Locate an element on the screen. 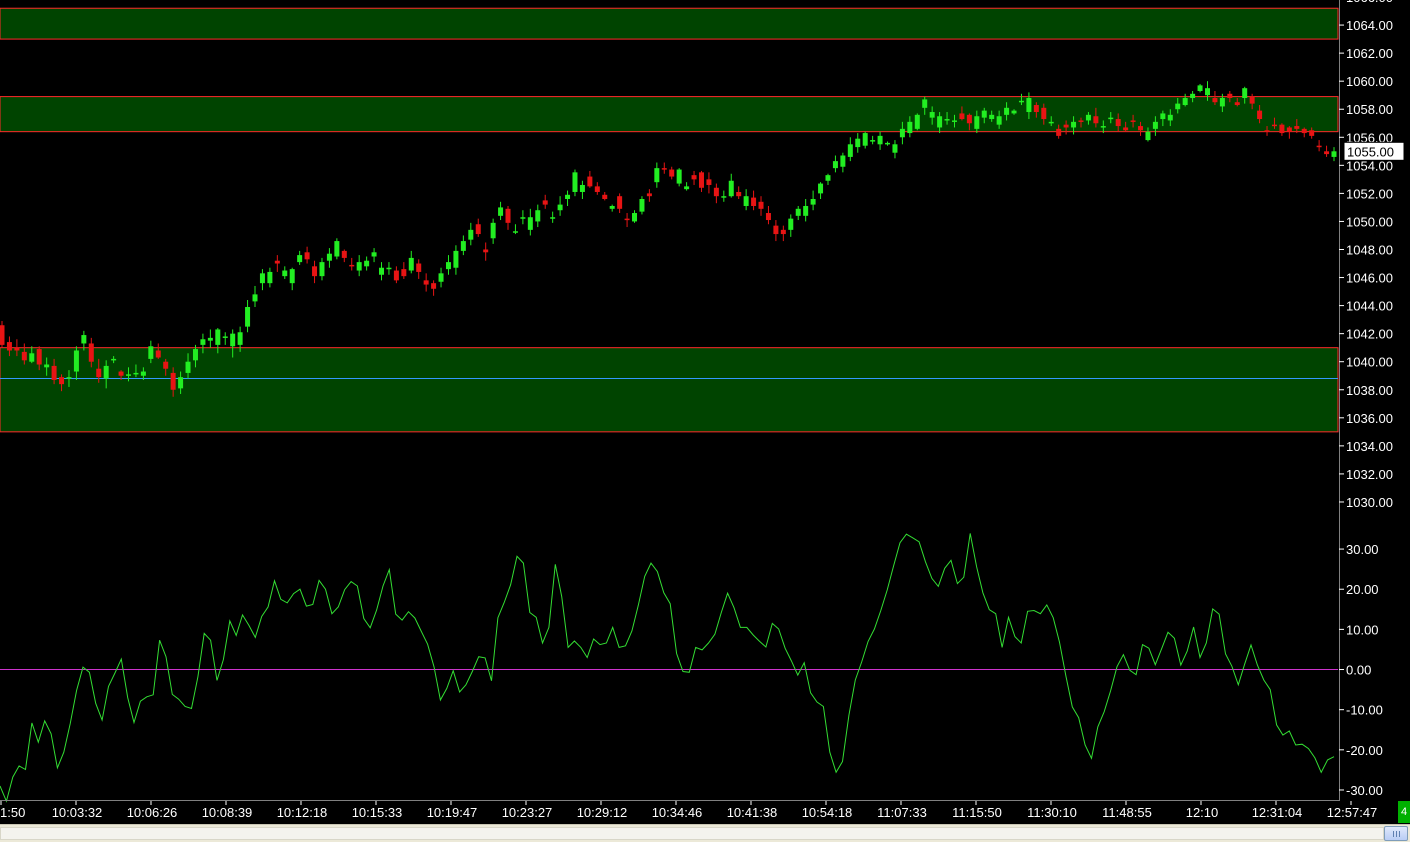  supply-demand-zone is located at coordinates (669, 114).